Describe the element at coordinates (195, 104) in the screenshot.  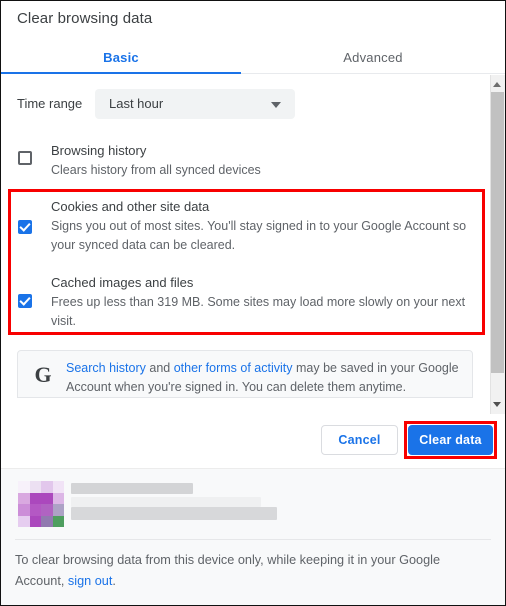
I see `time-range-select: Last hour` at that location.